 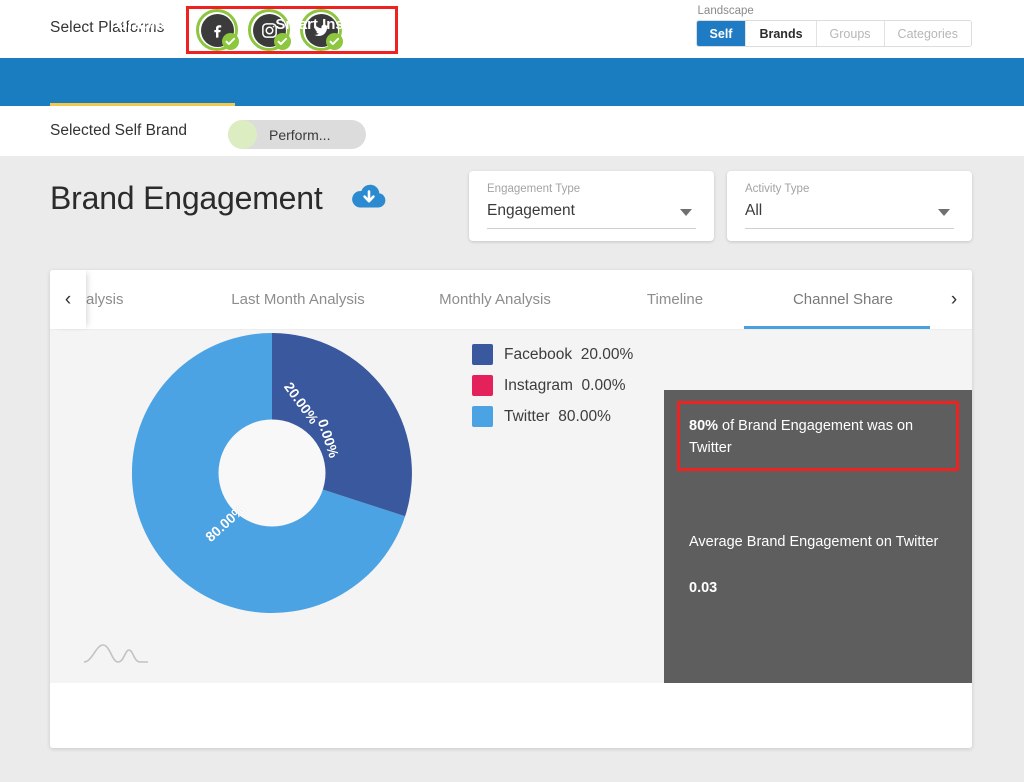 What do you see at coordinates (298, 299) in the screenshot?
I see `chart-tab-last-month-analysis: Last Month Analysis` at bounding box center [298, 299].